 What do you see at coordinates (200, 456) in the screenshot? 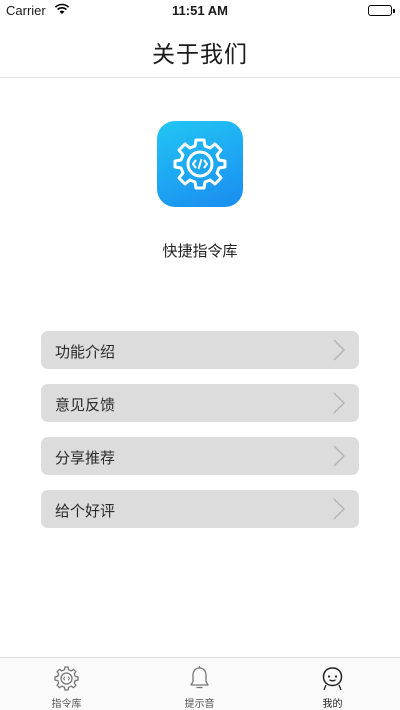
I see `menu-item-share: 分享推荐` at bounding box center [200, 456].